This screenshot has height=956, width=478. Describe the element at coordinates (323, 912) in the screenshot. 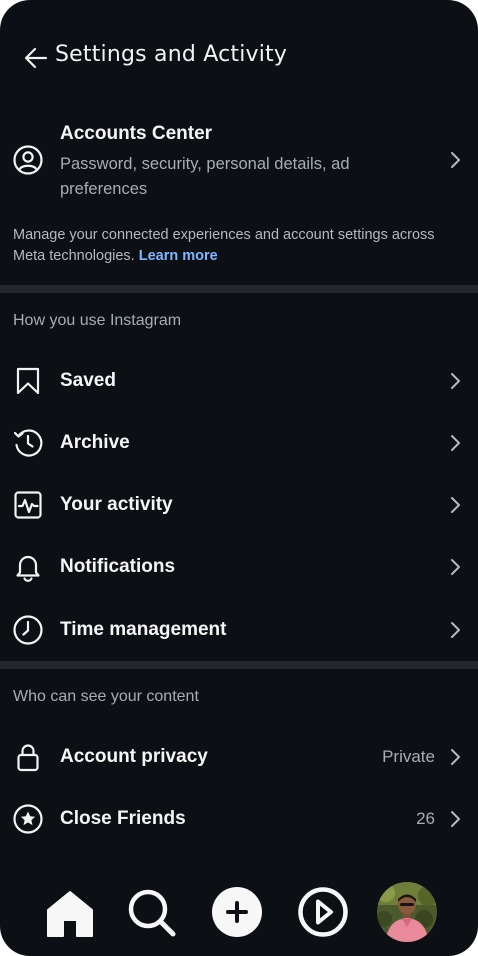

I see `reels-play-icon` at that location.